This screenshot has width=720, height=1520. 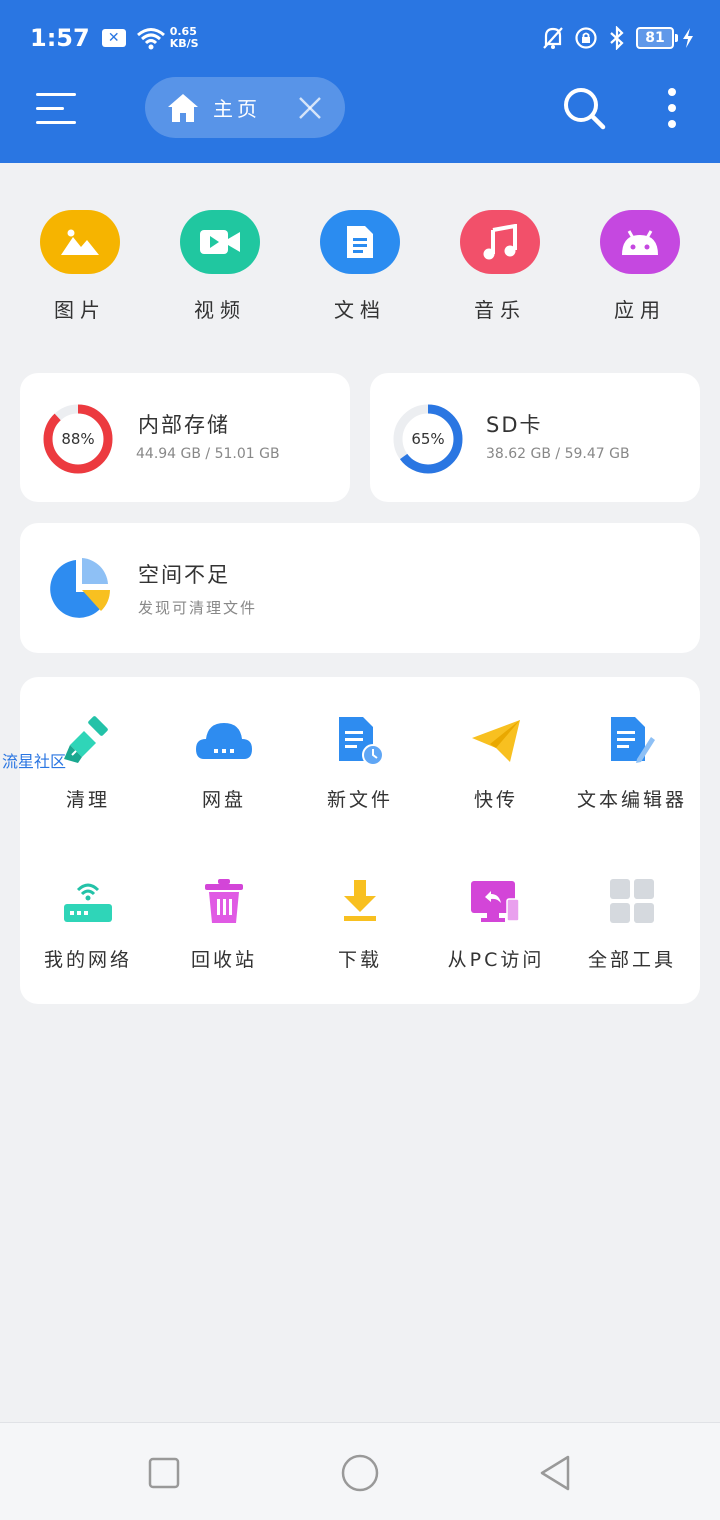 What do you see at coordinates (80, 588) in the screenshot?
I see `pie-chart-icon` at bounding box center [80, 588].